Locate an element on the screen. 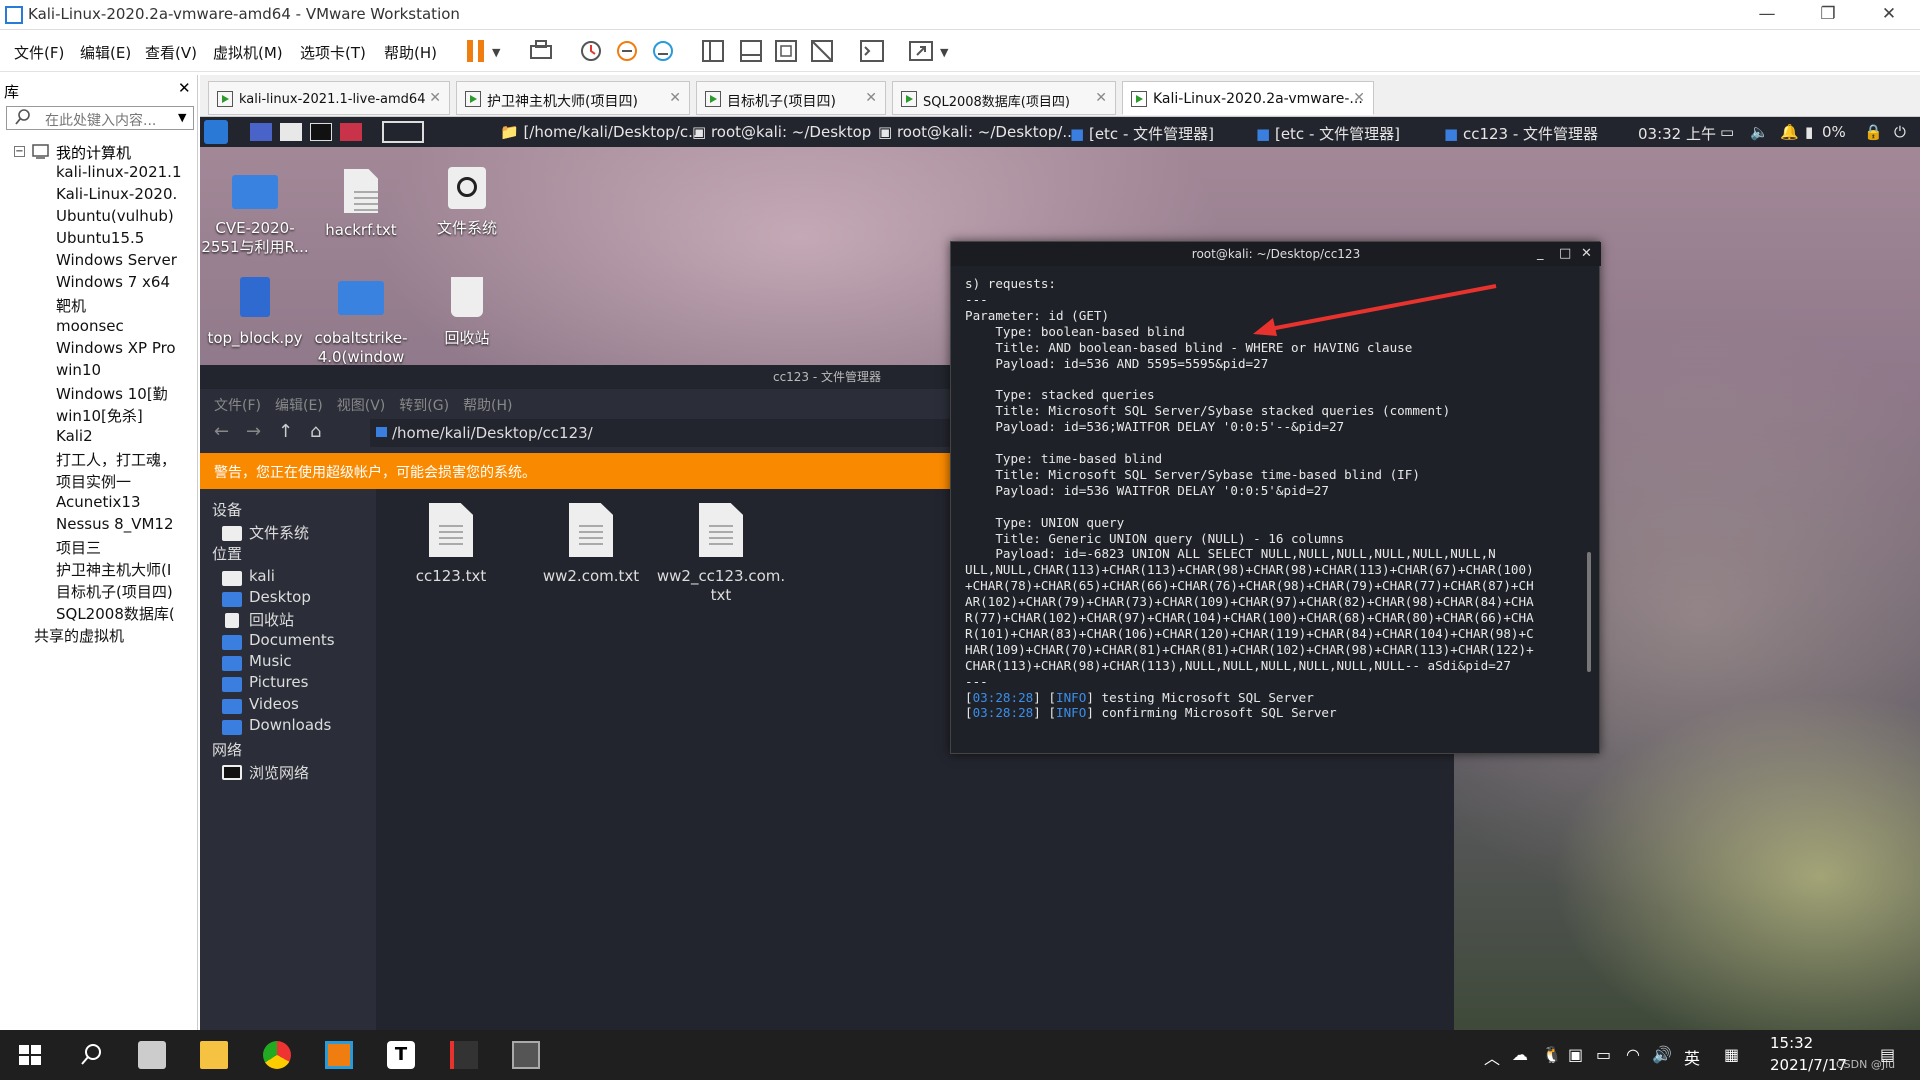 The image size is (1920, 1080). sidebar-item-music: Music is located at coordinates (270, 661).